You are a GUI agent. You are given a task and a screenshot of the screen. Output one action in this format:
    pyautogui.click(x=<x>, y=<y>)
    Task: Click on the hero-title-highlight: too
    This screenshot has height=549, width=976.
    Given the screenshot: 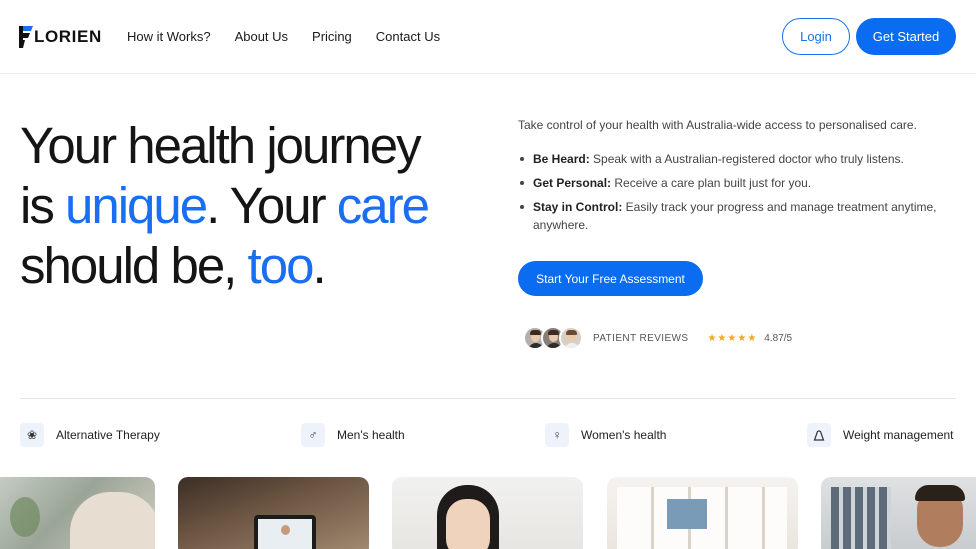 What is the action you would take?
    pyautogui.click(x=281, y=265)
    